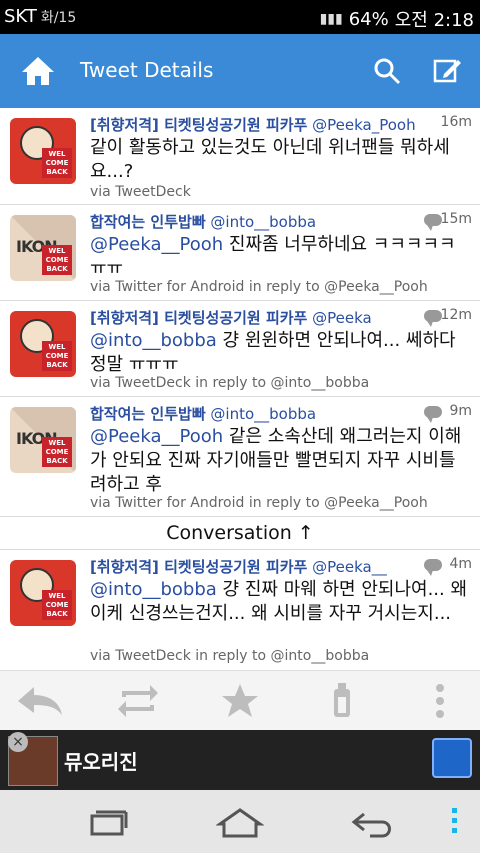 This screenshot has width=480, height=853. I want to click on menu-dots-icon, so click(455, 821).